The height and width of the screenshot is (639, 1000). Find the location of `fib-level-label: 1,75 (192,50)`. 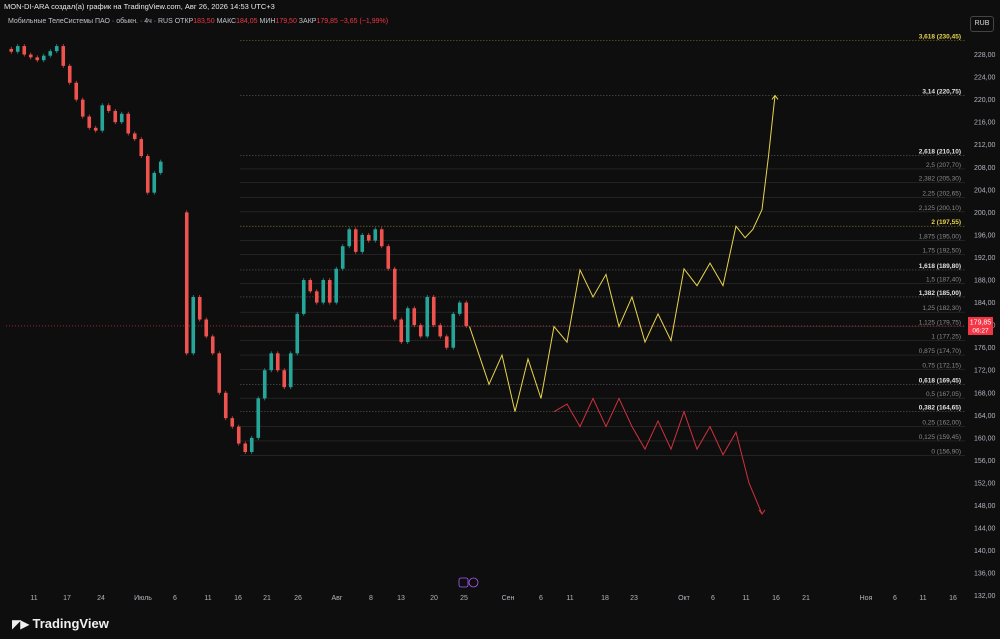

fib-level-label: 1,75 (192,50) is located at coordinates (941, 251).